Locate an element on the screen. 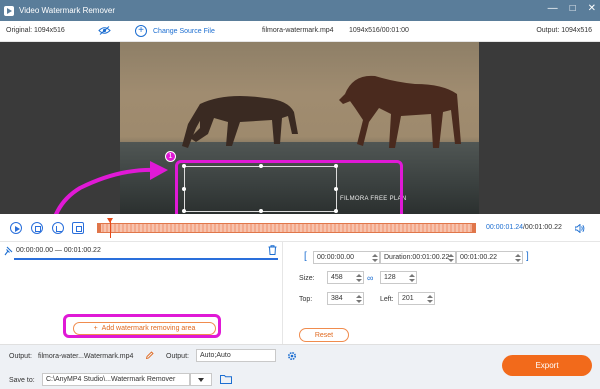 This screenshot has height=389, width=600. output-filename: filmora-water...Watermark.mp4 is located at coordinates (86, 356).